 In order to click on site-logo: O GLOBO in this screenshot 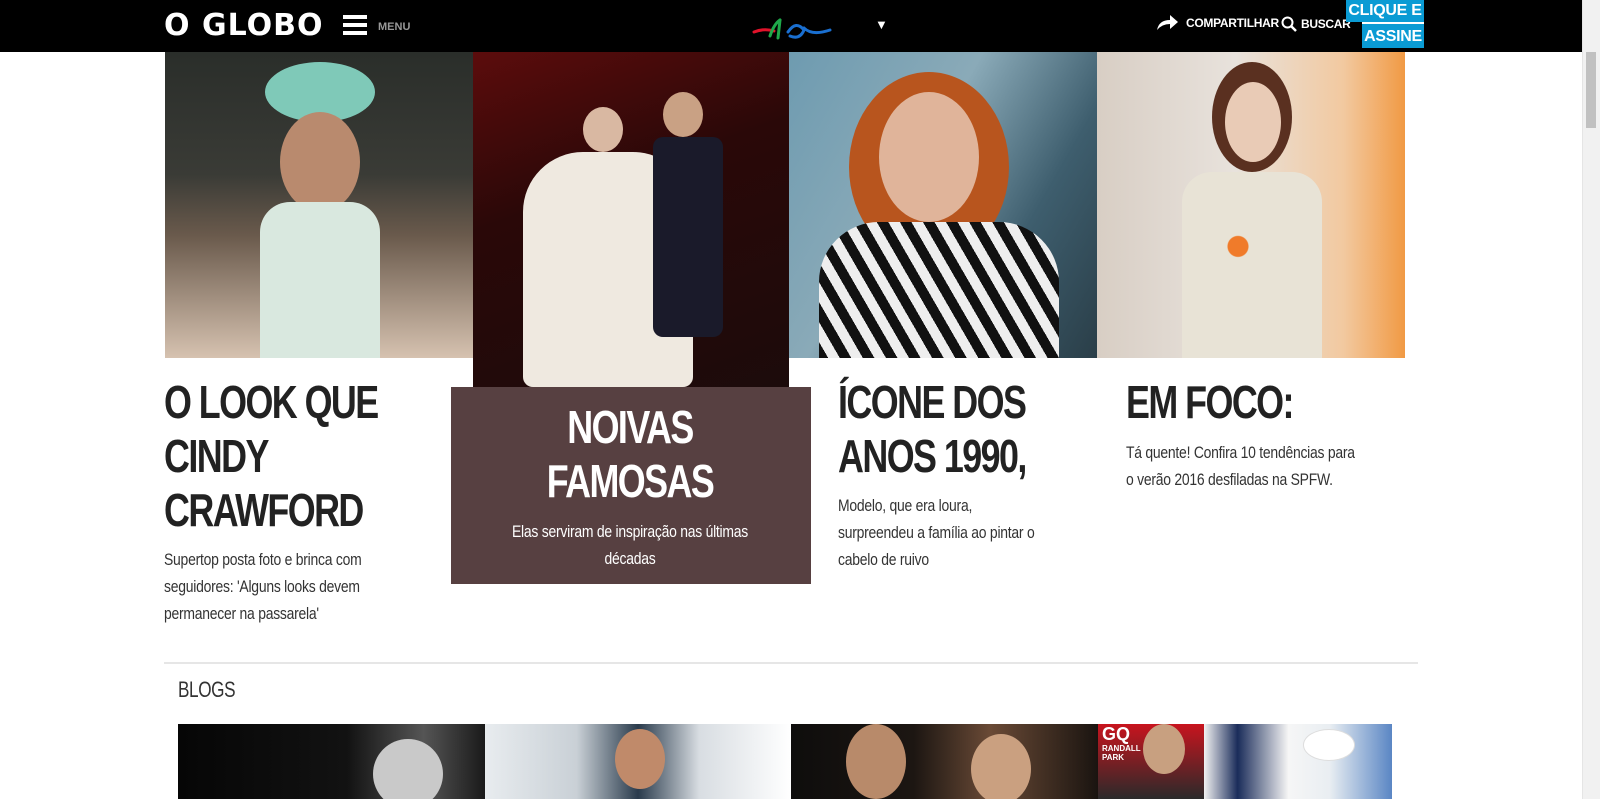, I will do `click(244, 25)`.